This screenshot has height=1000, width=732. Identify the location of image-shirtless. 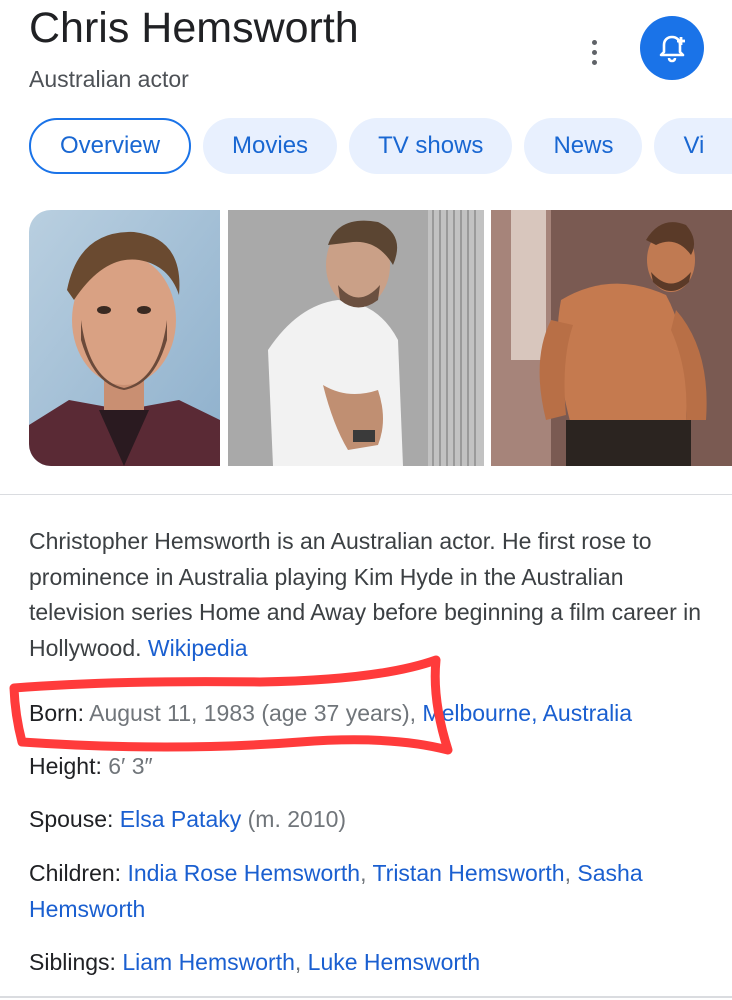
(611, 338).